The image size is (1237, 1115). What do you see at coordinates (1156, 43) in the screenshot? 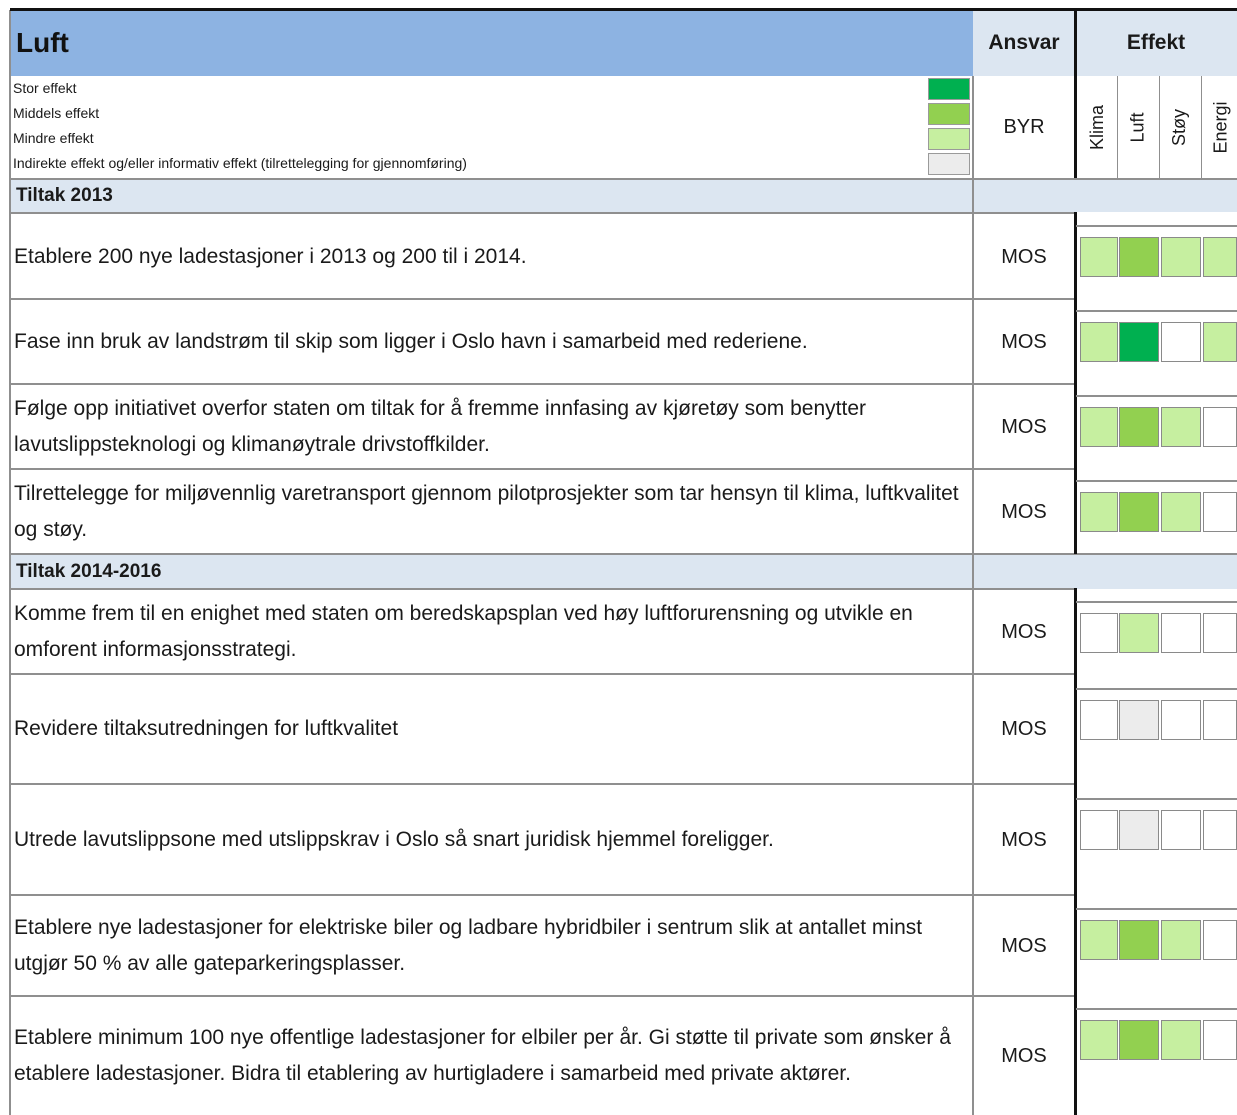
I see `effekt-header: Effekt` at bounding box center [1156, 43].